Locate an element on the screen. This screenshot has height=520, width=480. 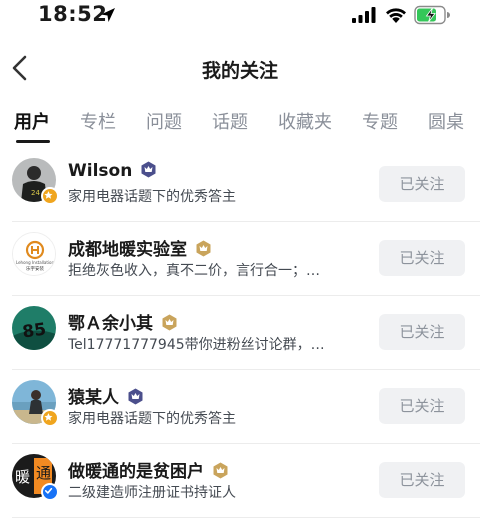
user-description: 二级建造师注册证书持证人 is located at coordinates (152, 493).